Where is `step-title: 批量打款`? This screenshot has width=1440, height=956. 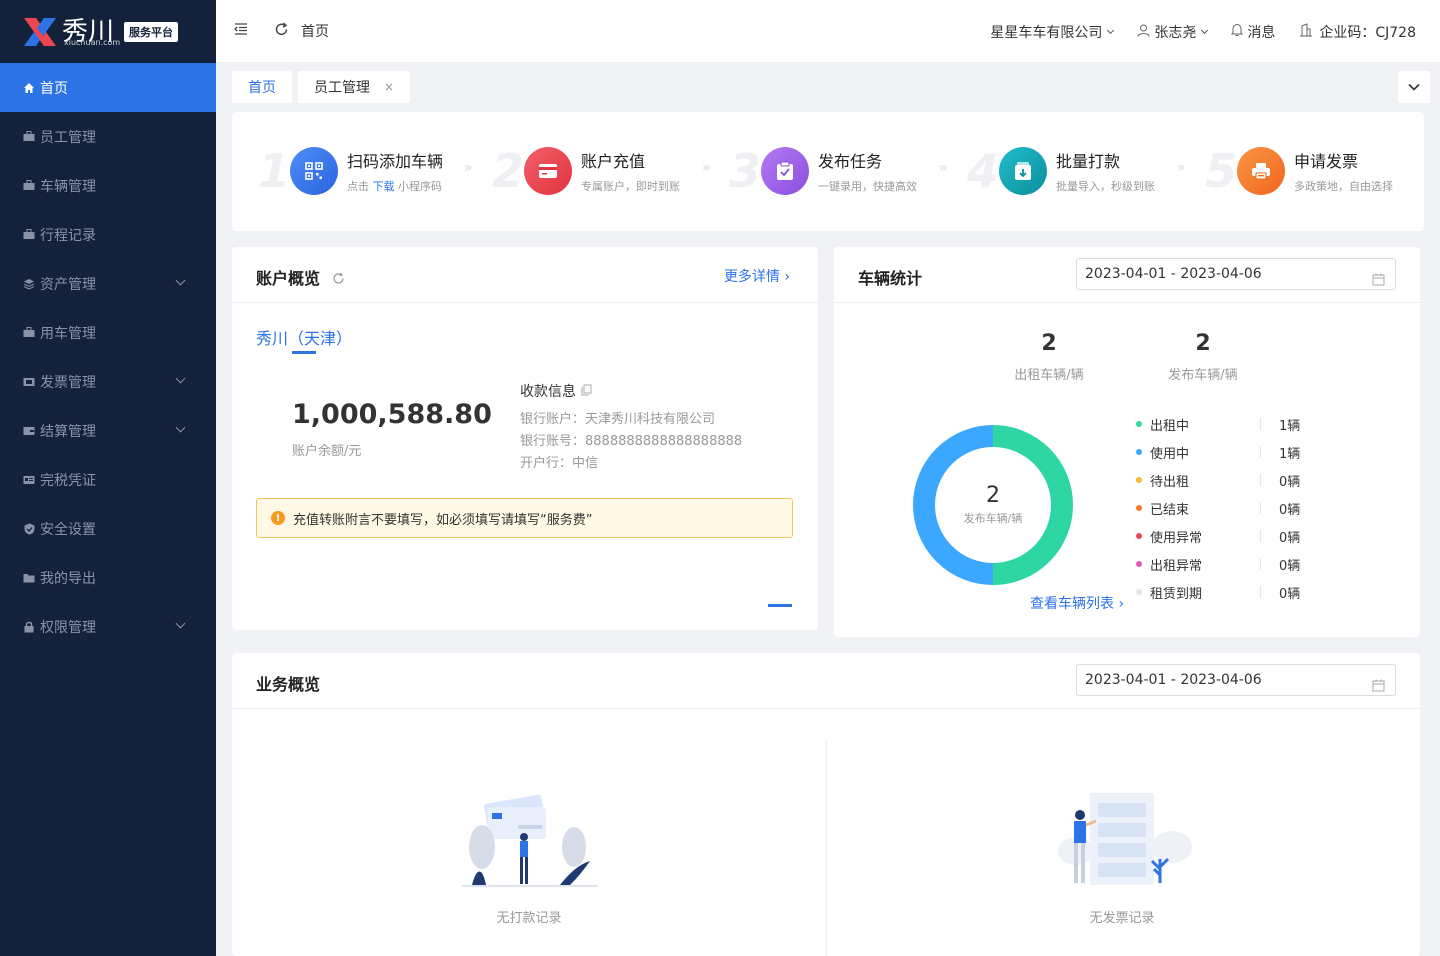
step-title: 批量打款 is located at coordinates (1088, 161).